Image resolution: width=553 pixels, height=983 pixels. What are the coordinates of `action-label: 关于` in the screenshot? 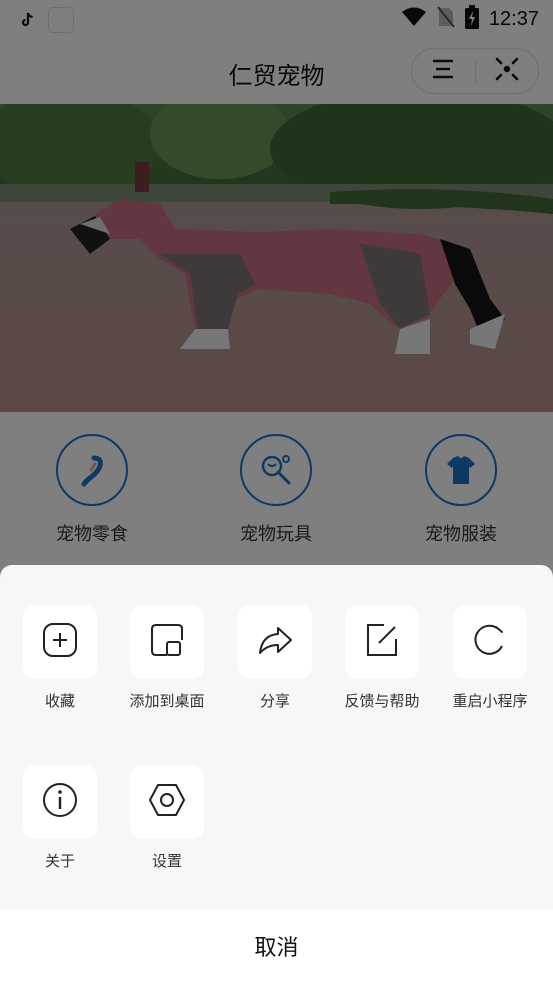 It's located at (59, 861).